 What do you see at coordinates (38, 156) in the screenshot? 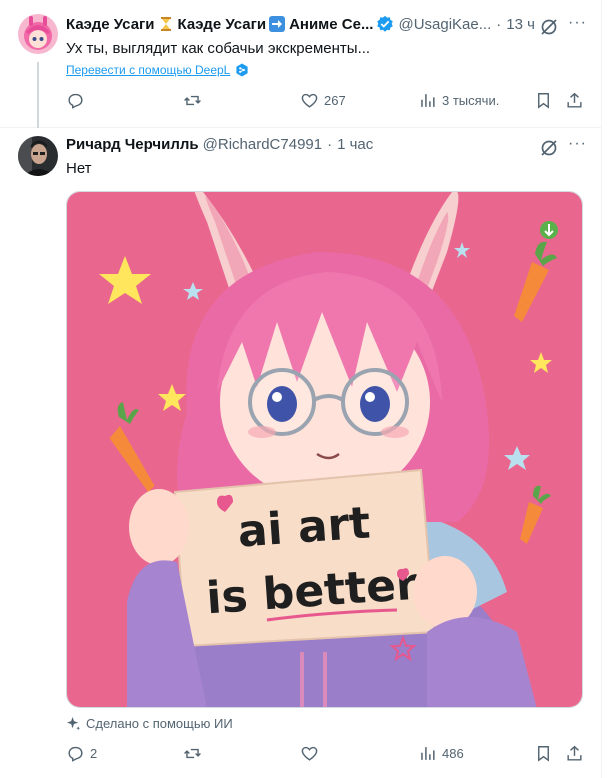
I see `avatar-richard` at bounding box center [38, 156].